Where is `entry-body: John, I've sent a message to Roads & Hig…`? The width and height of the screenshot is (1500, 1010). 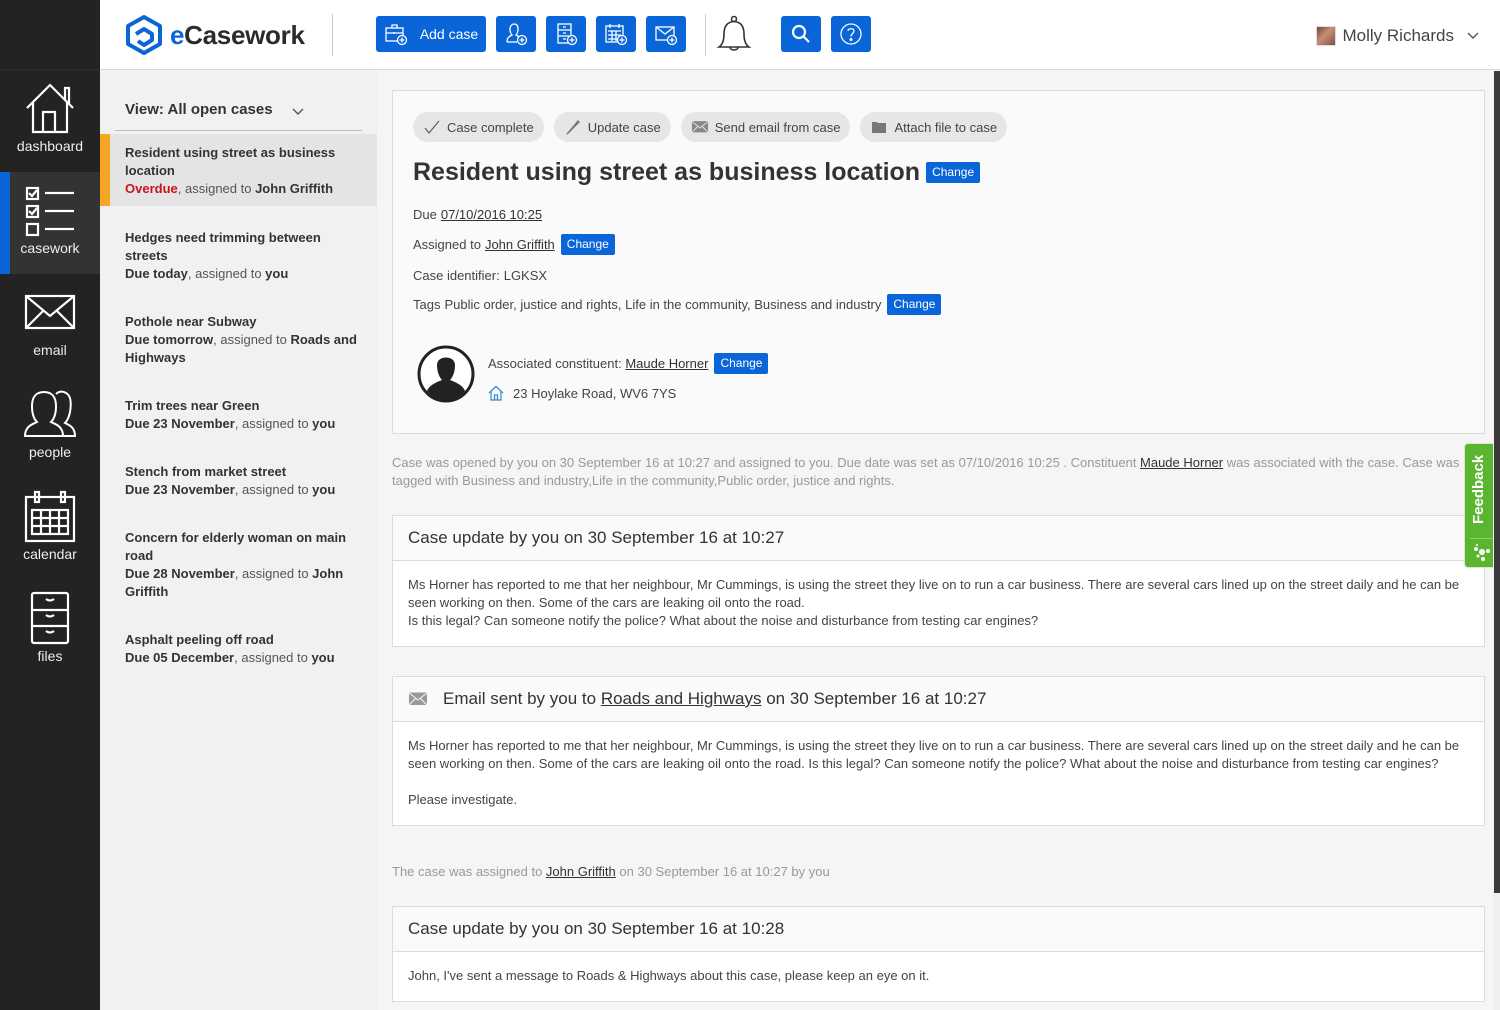
entry-body: John, I've sent a message to Roads & Hig… is located at coordinates (938, 976).